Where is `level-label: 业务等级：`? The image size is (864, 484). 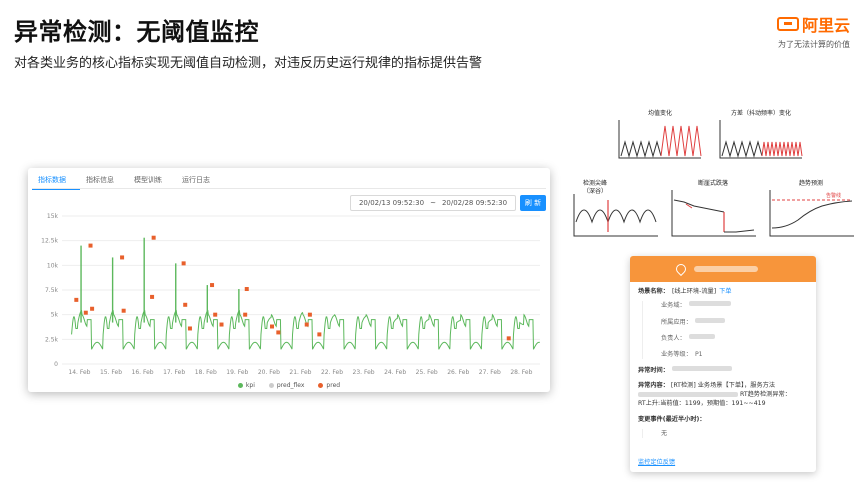
level-label: 业务等级： is located at coordinates (676, 355).